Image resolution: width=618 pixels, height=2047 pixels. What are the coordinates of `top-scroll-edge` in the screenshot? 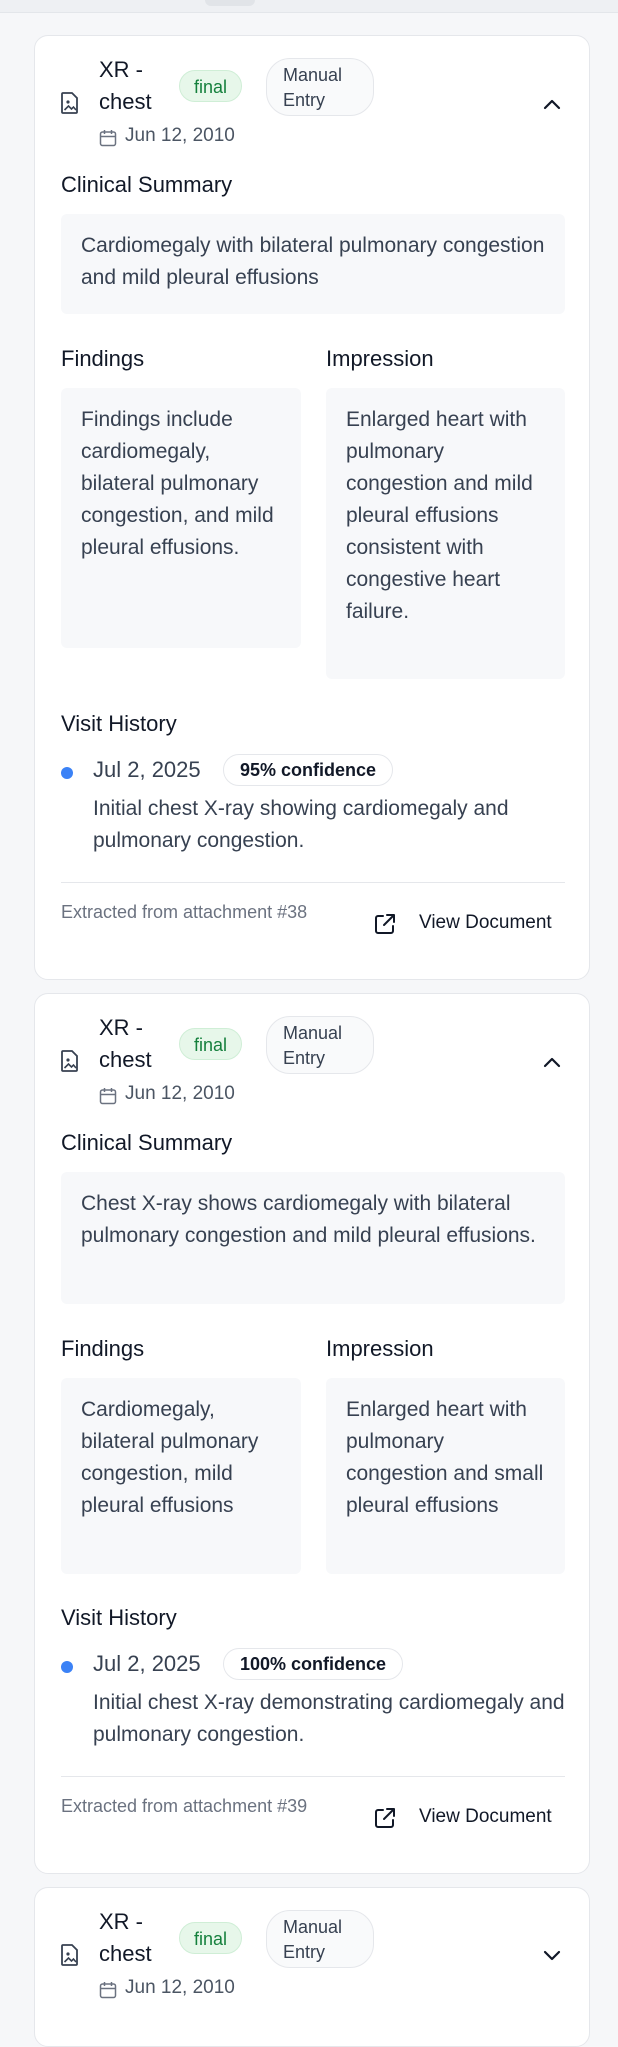 It's located at (309, 6).